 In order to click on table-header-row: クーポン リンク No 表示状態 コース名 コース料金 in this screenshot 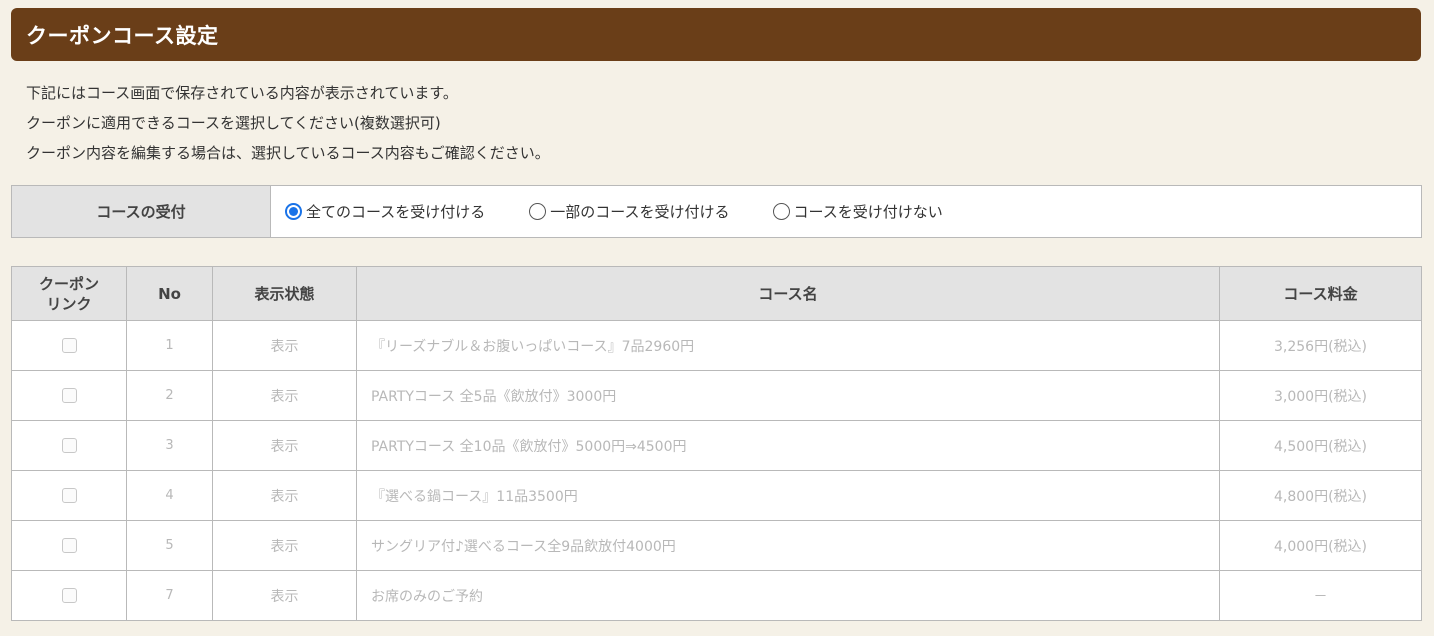, I will do `click(716, 293)`.